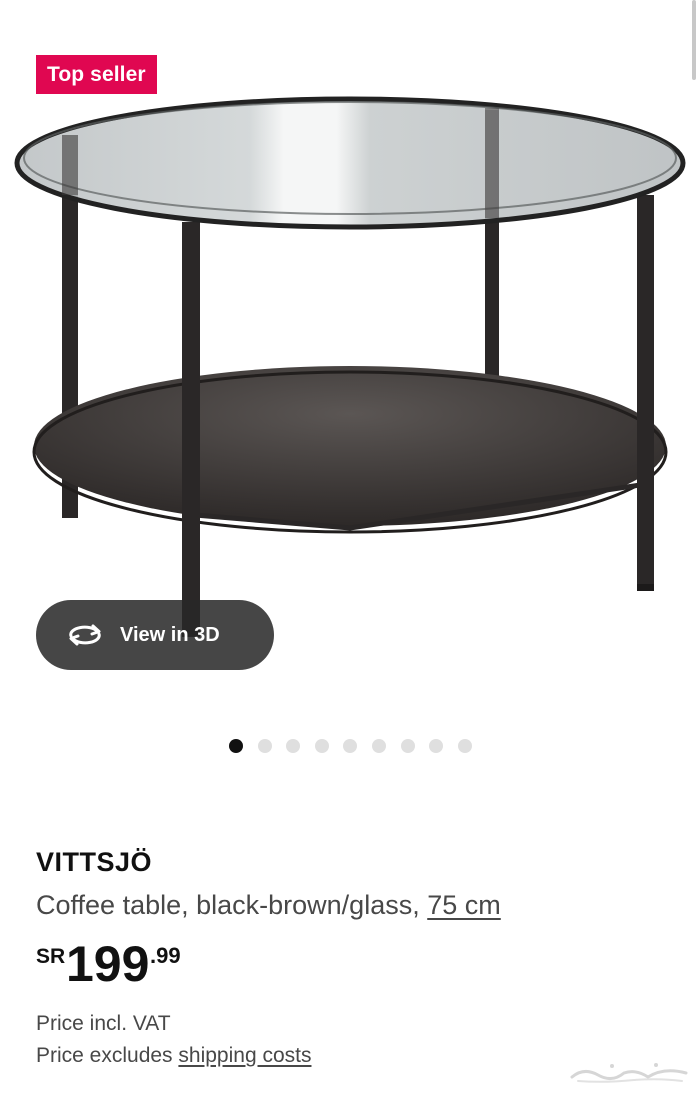 The width and height of the screenshot is (700, 1095). Describe the element at coordinates (108, 964) in the screenshot. I see `price-integer: 199` at that location.